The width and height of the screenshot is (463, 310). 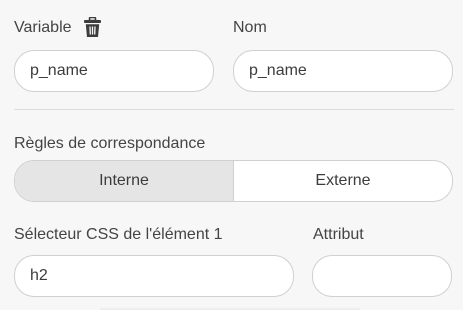 I want to click on trash-icon, so click(x=92, y=27).